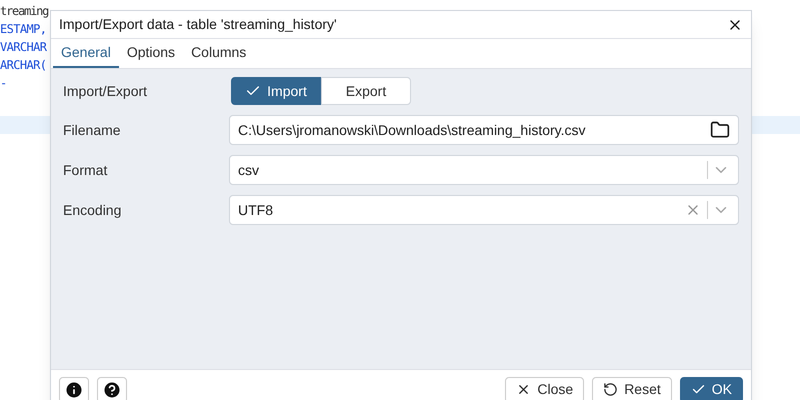 This screenshot has height=400, width=800. I want to click on field-label: Filename, so click(92, 130).